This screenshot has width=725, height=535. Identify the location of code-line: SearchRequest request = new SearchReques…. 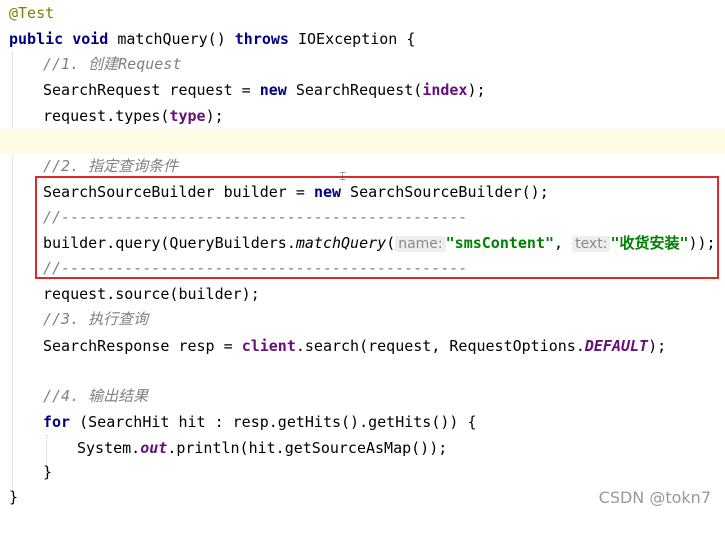
(362, 90).